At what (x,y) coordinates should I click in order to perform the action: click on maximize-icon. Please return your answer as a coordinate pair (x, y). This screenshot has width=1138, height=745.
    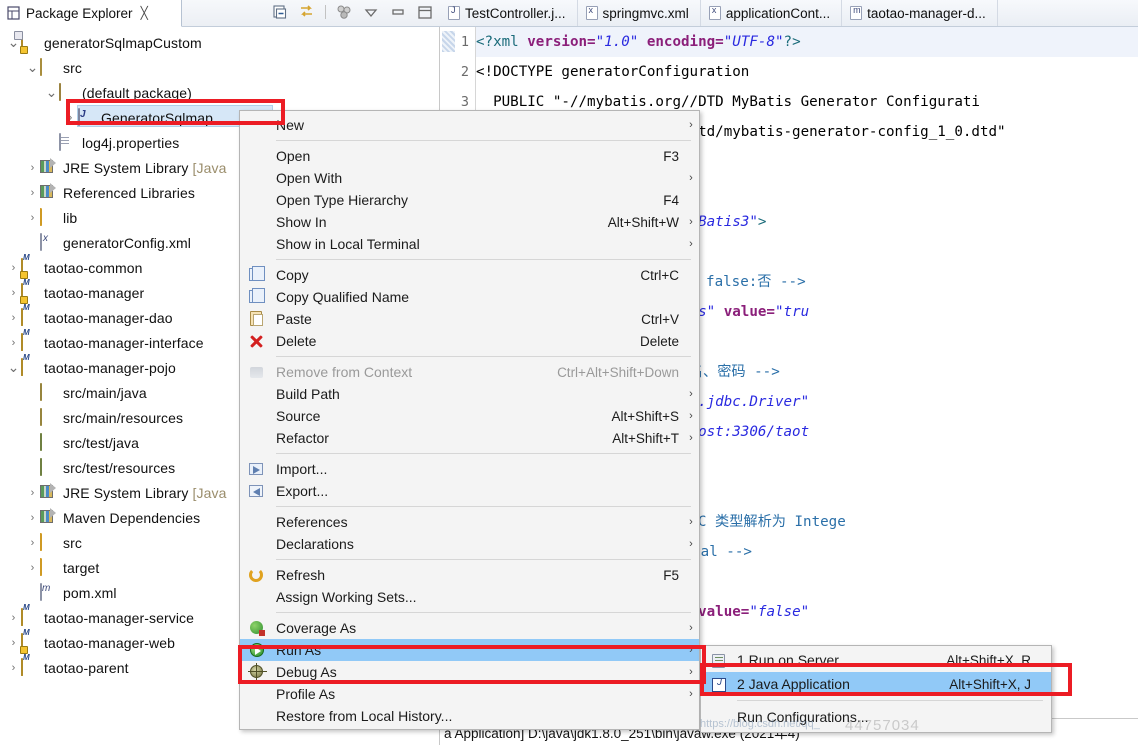
    Looking at the image, I should click on (425, 12).